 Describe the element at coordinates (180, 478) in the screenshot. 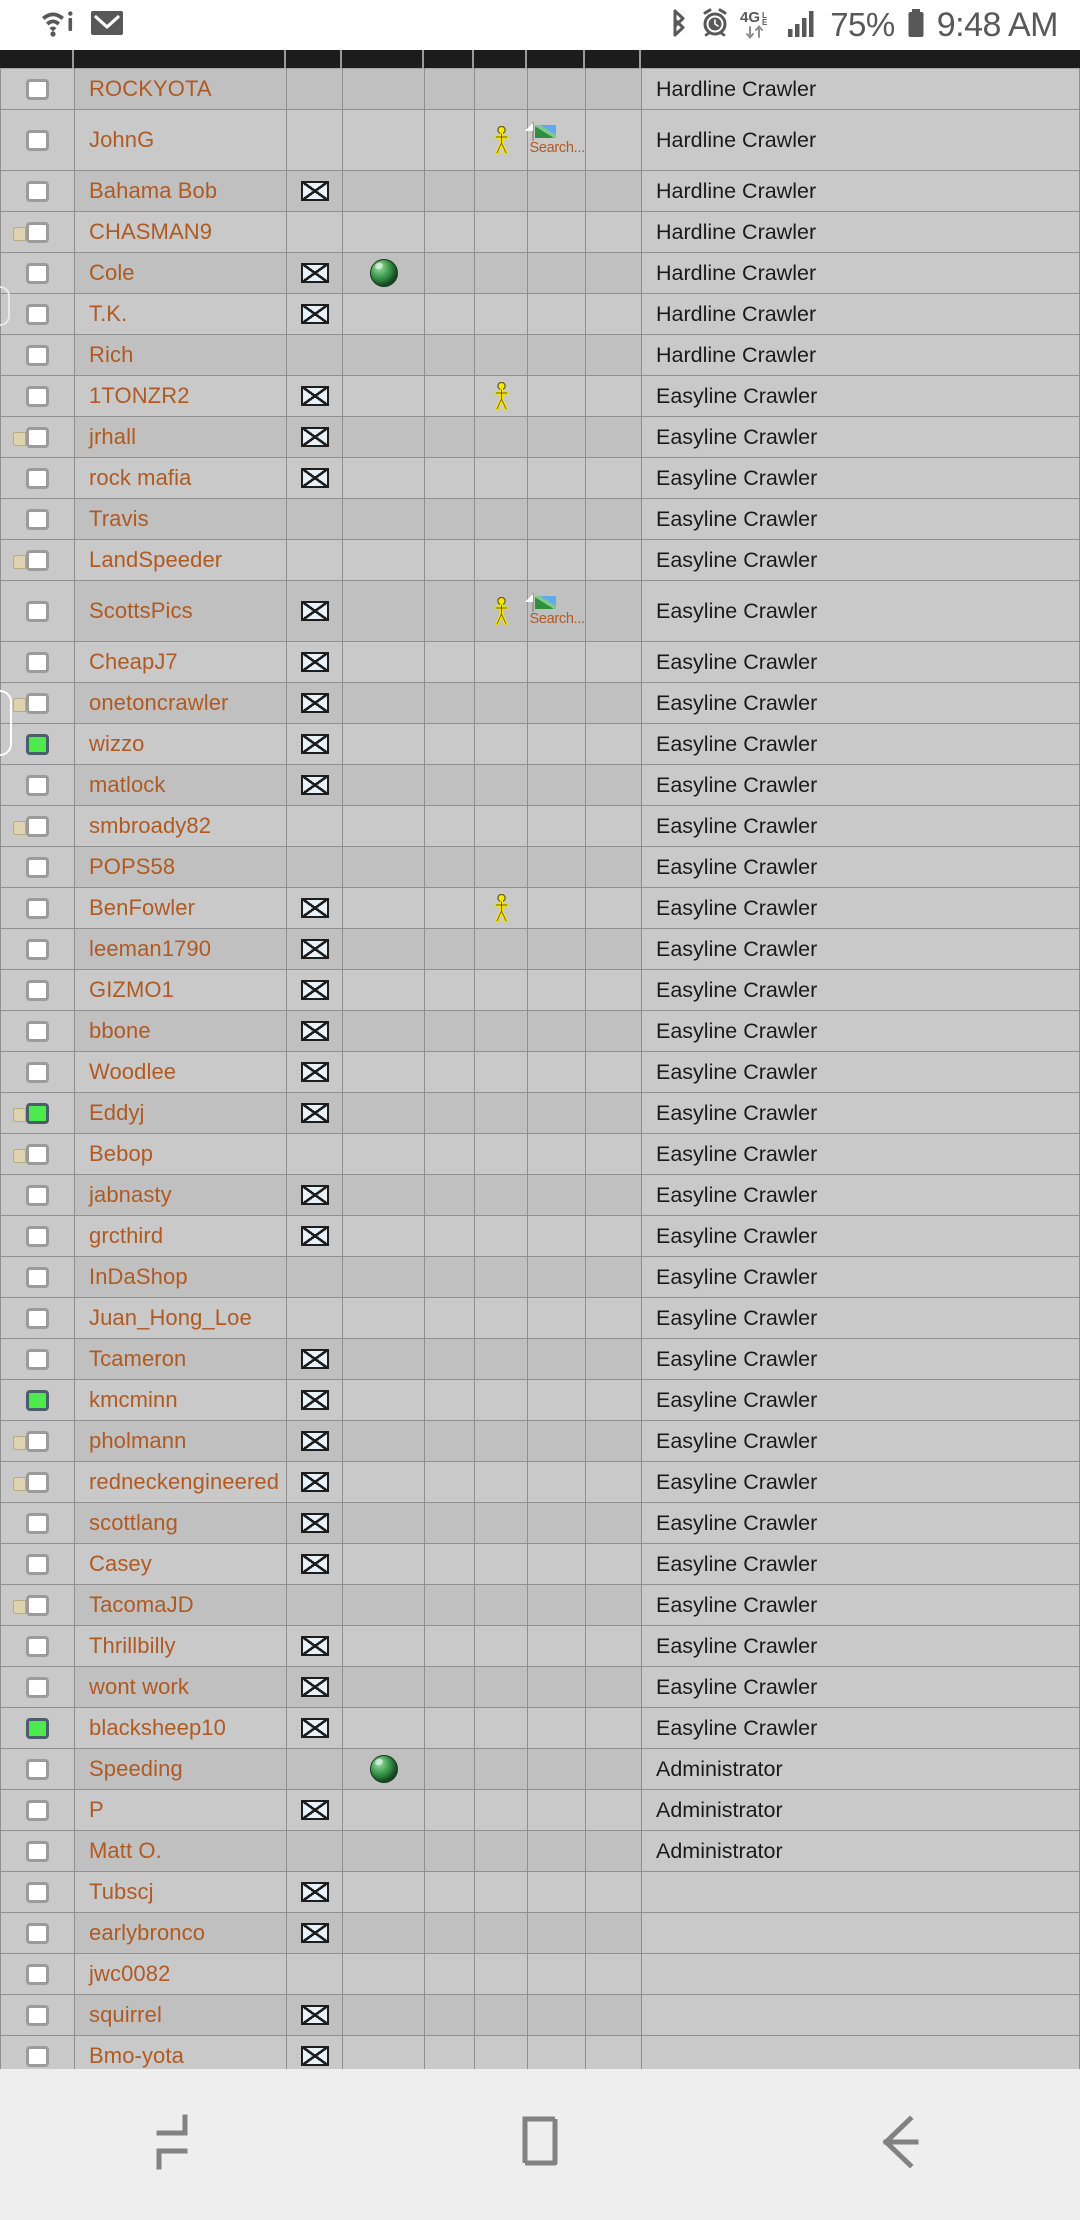

I see `username-cell: rock mafia` at that location.